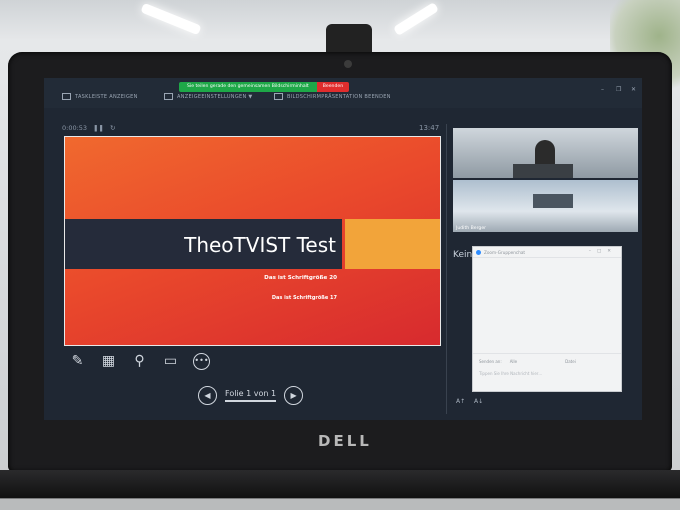 The width and height of the screenshot is (680, 510). Describe the element at coordinates (333, 87) in the screenshot. I see `stop-share-button: Beenden` at that location.